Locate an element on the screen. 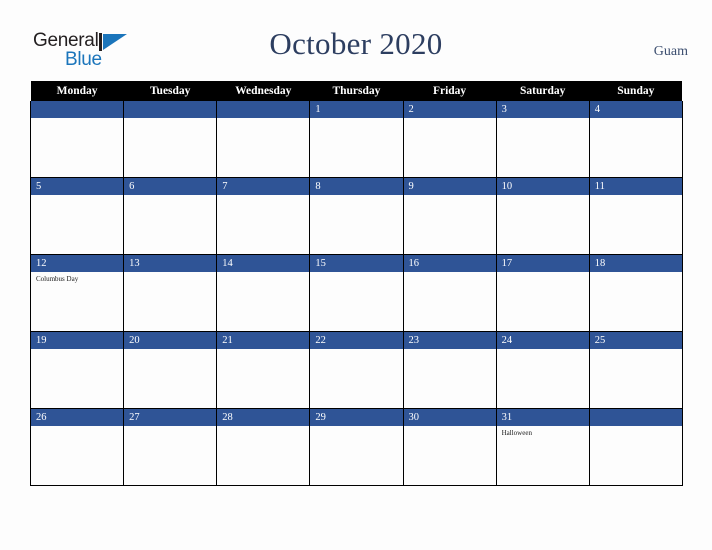  day-number: 24 is located at coordinates (542, 340).